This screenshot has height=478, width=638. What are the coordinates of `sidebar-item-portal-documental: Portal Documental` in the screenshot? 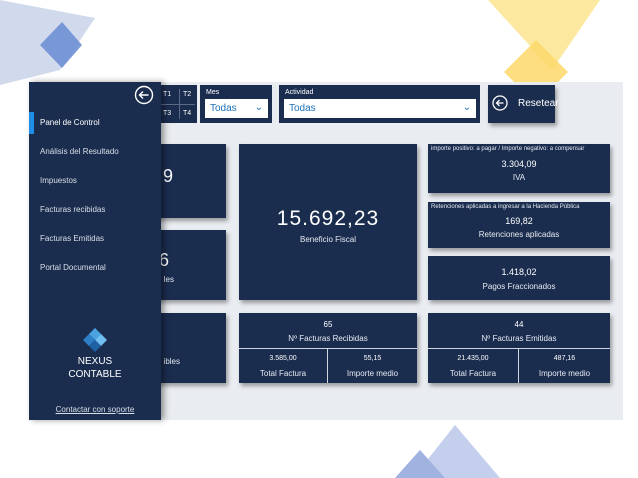 It's located at (73, 267).